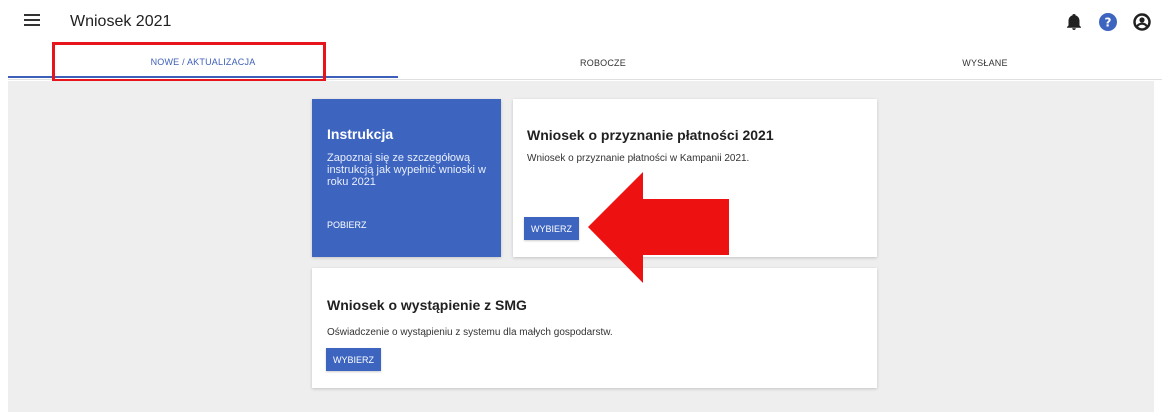 The image size is (1162, 412). I want to click on smg-card-title: Wniosek o wystąpienie z SMG, so click(427, 305).